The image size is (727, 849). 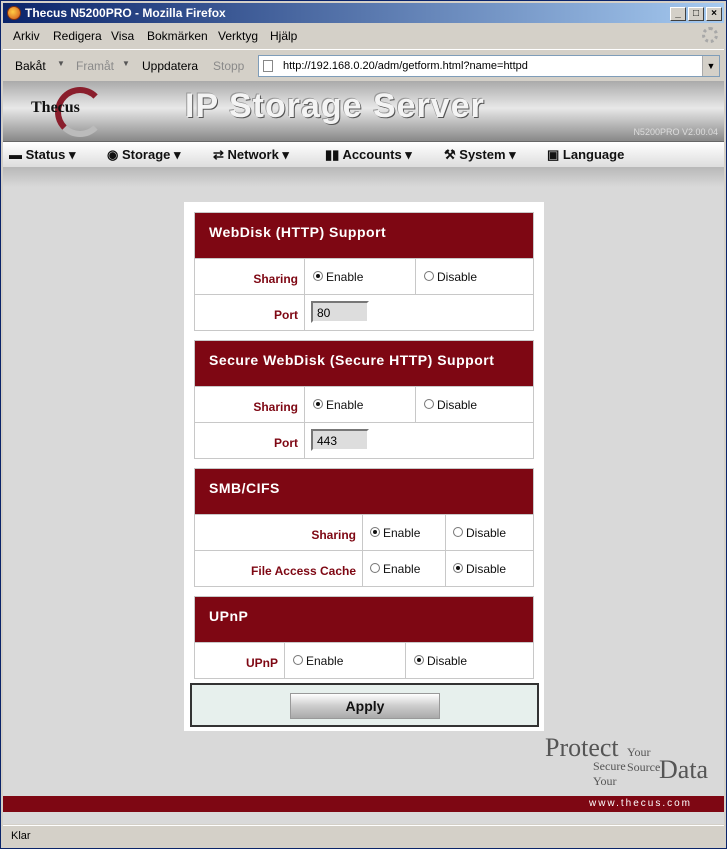 I want to click on menu-hjalp: Hjälp, so click(x=283, y=36).